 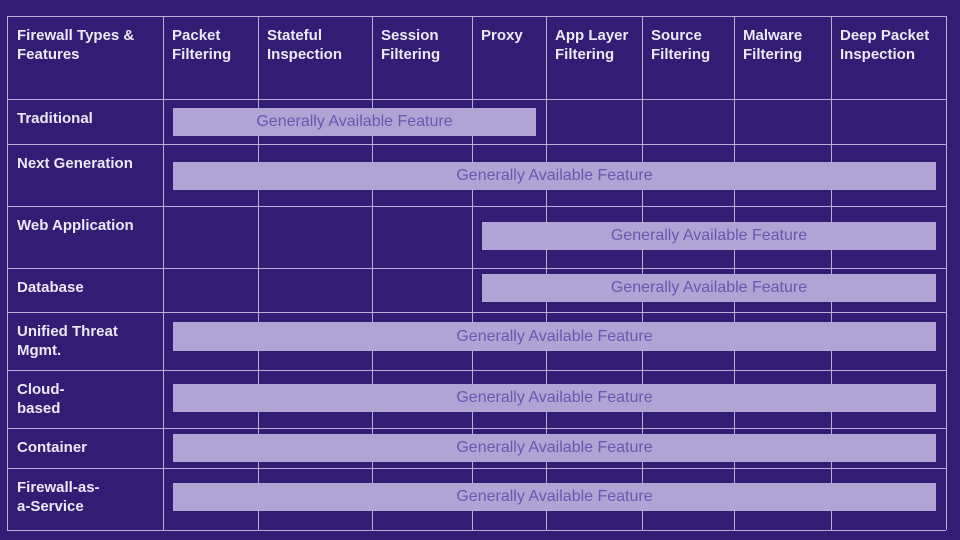 What do you see at coordinates (305, 45) in the screenshot?
I see `column-header: Stateful Inspection` at bounding box center [305, 45].